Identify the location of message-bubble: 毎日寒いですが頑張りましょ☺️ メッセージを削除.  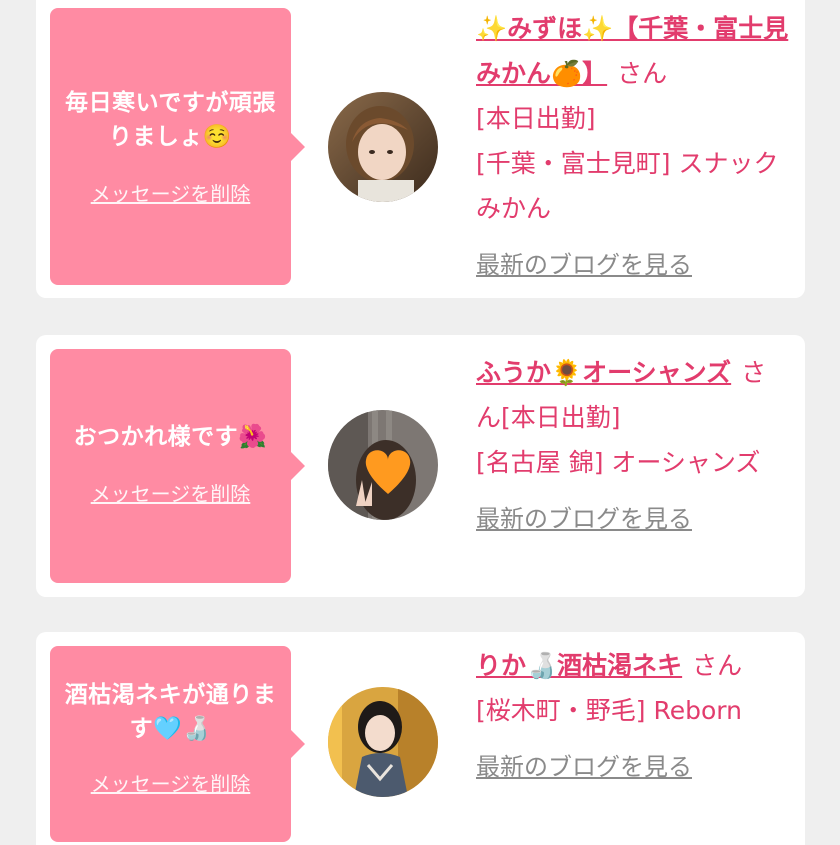
(177, 146).